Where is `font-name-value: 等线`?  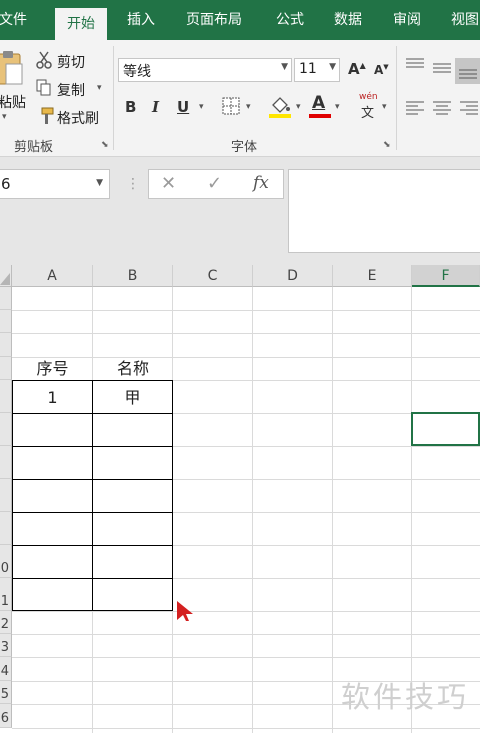
font-name-value: 等线 is located at coordinates (137, 72).